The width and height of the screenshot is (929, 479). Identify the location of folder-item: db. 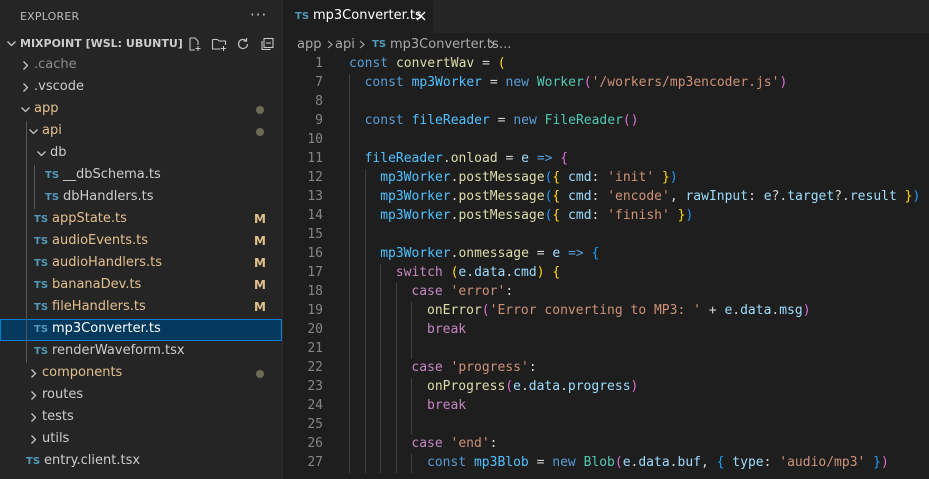
(141, 154).